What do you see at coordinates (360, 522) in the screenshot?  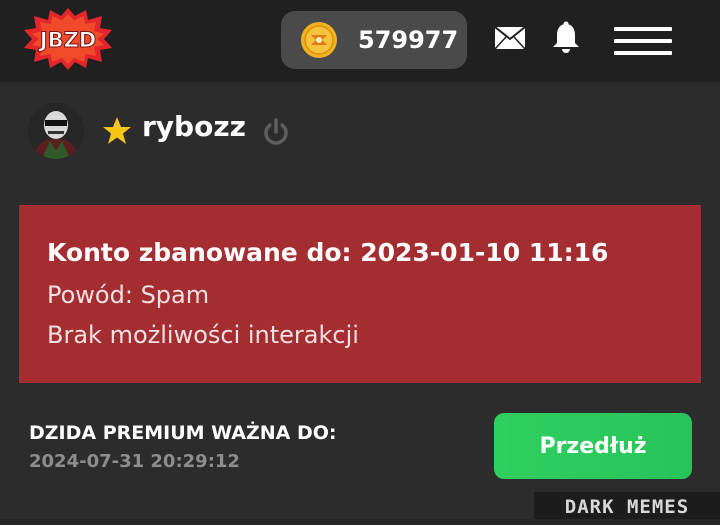 I see `bottom-strip` at bounding box center [360, 522].